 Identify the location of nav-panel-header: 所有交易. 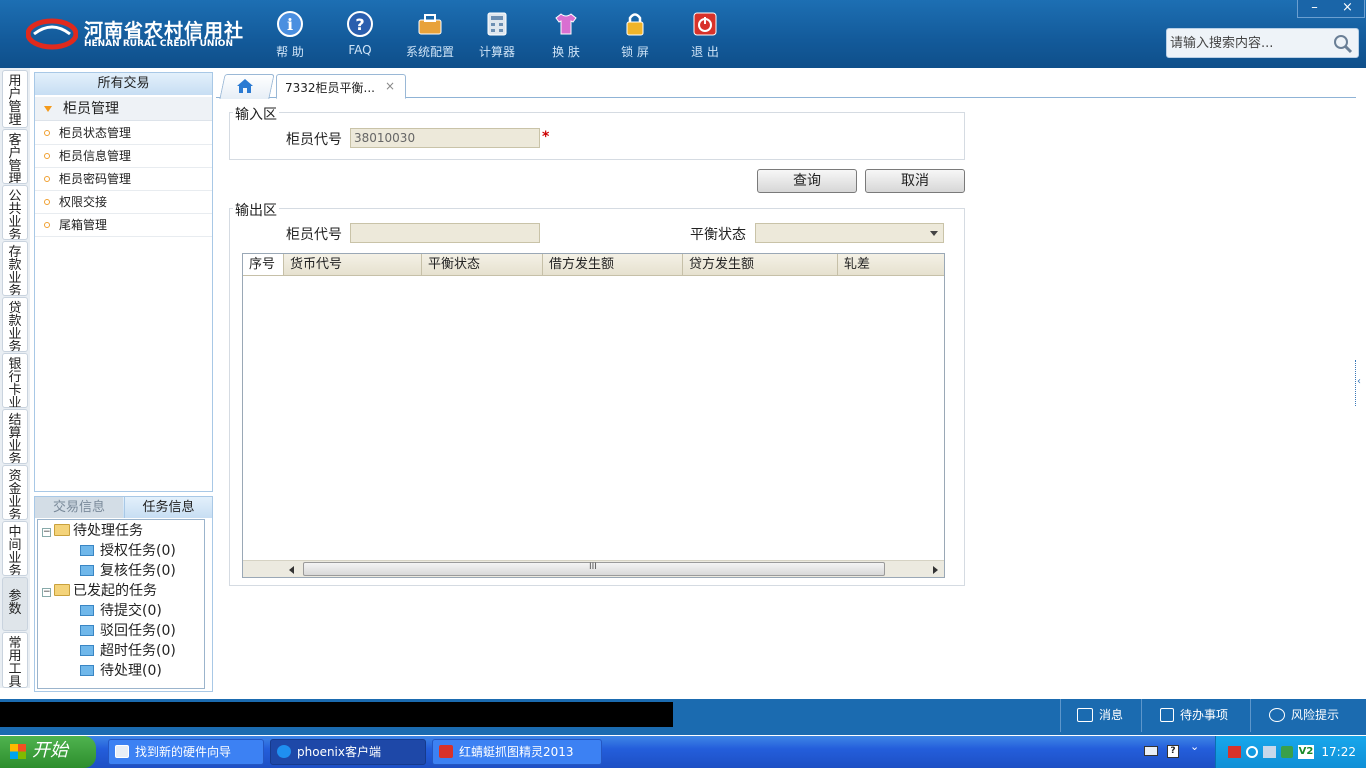
(123, 84).